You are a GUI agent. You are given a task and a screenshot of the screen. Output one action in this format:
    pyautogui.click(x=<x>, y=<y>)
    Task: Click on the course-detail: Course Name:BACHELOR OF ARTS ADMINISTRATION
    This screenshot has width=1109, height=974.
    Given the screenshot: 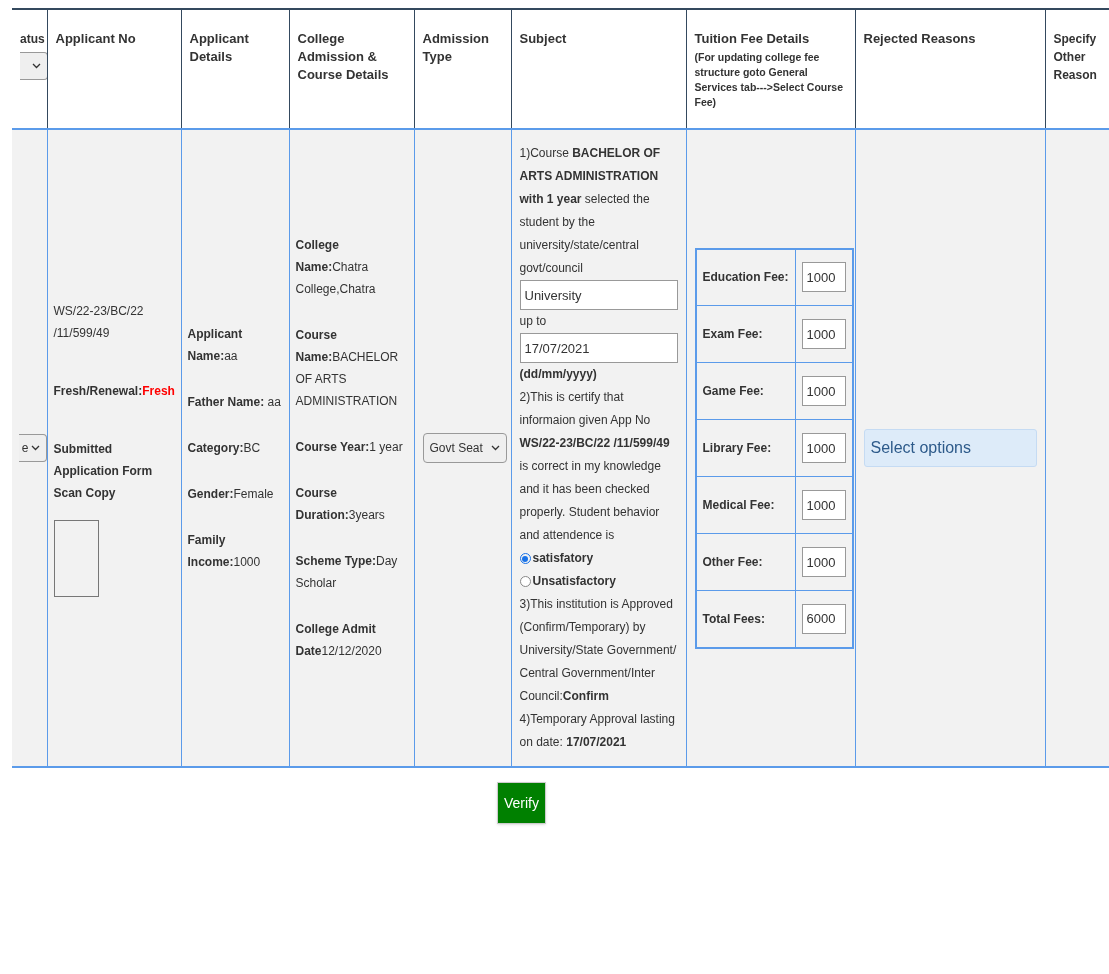 What is the action you would take?
    pyautogui.click(x=347, y=368)
    